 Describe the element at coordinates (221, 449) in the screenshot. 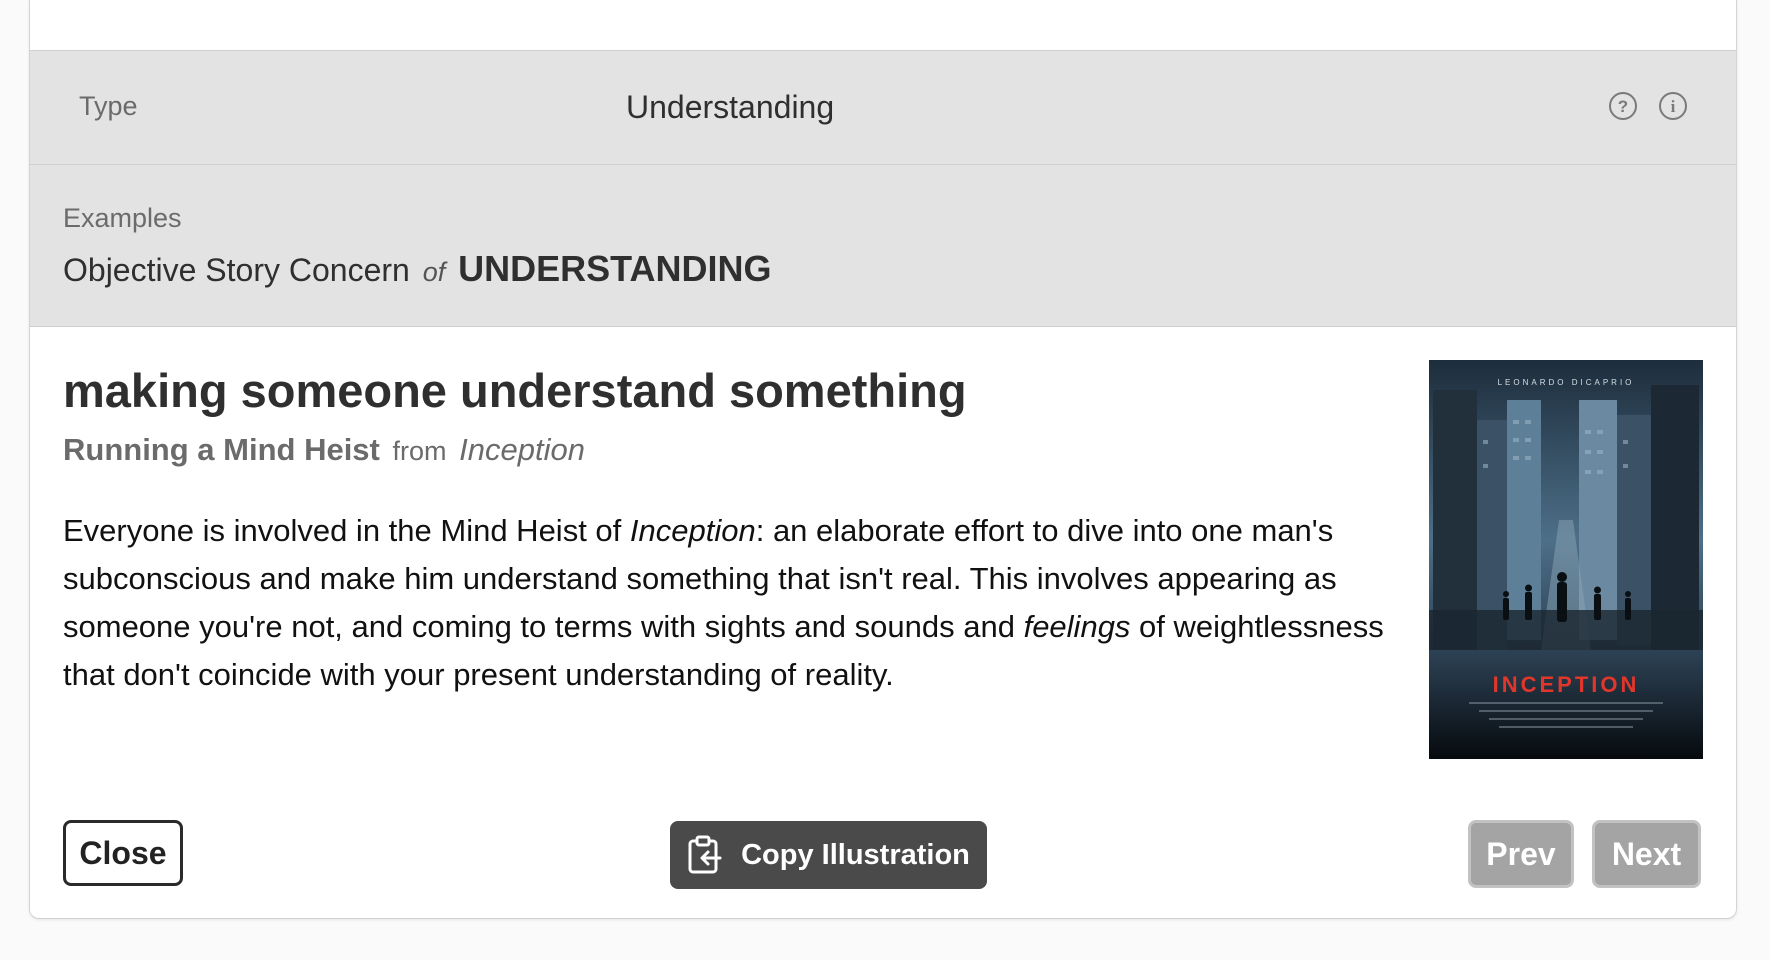

I see `example-title: Running a Mind Heist` at that location.